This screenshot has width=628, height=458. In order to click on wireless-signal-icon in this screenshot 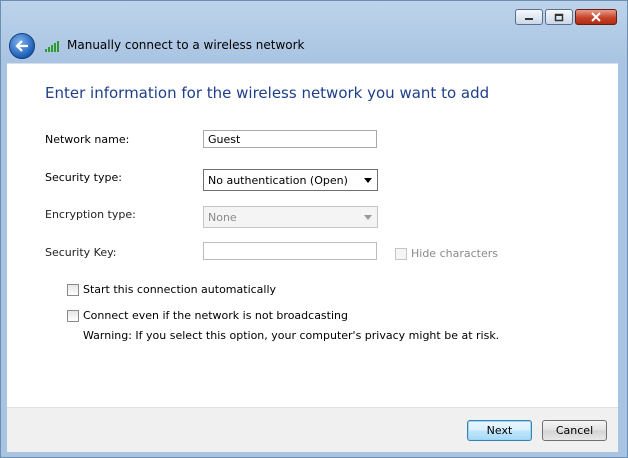, I will do `click(52, 46)`.